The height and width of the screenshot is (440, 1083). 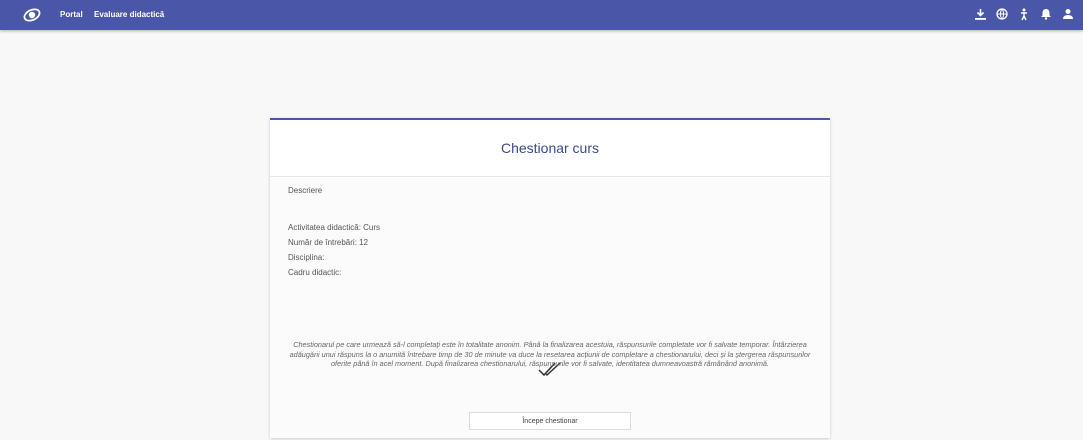 I want to click on description-label: Descriere, so click(x=305, y=190).